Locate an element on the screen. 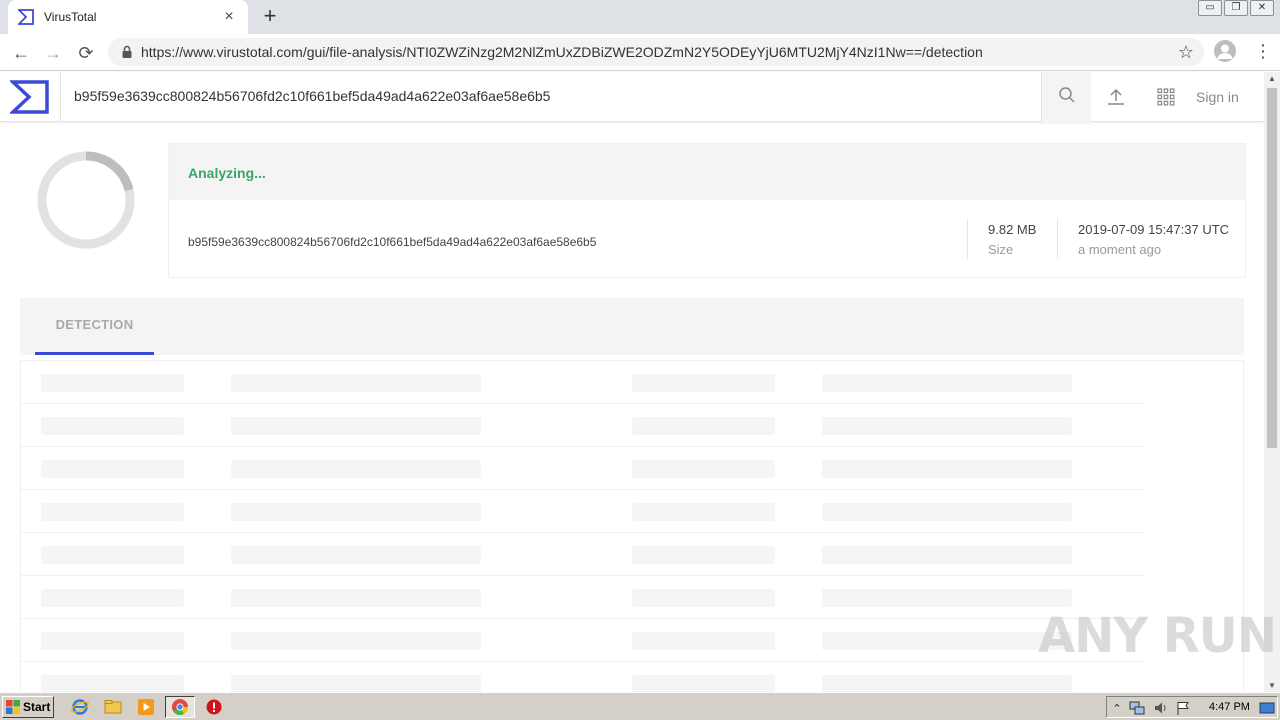 This screenshot has height=720, width=1280. restore-button: ❐ is located at coordinates (1236, 8).